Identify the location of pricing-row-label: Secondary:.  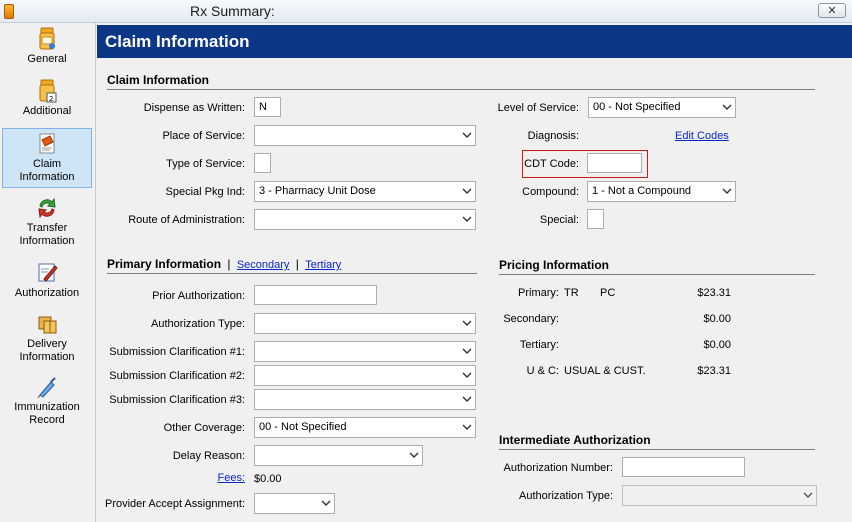
(531, 319).